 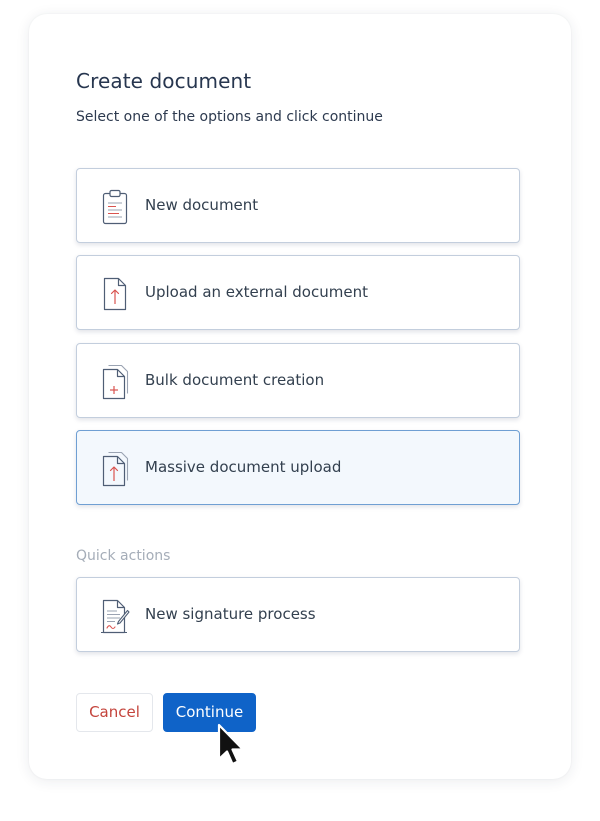 What do you see at coordinates (243, 467) in the screenshot?
I see `option-label: Massive document upload` at bounding box center [243, 467].